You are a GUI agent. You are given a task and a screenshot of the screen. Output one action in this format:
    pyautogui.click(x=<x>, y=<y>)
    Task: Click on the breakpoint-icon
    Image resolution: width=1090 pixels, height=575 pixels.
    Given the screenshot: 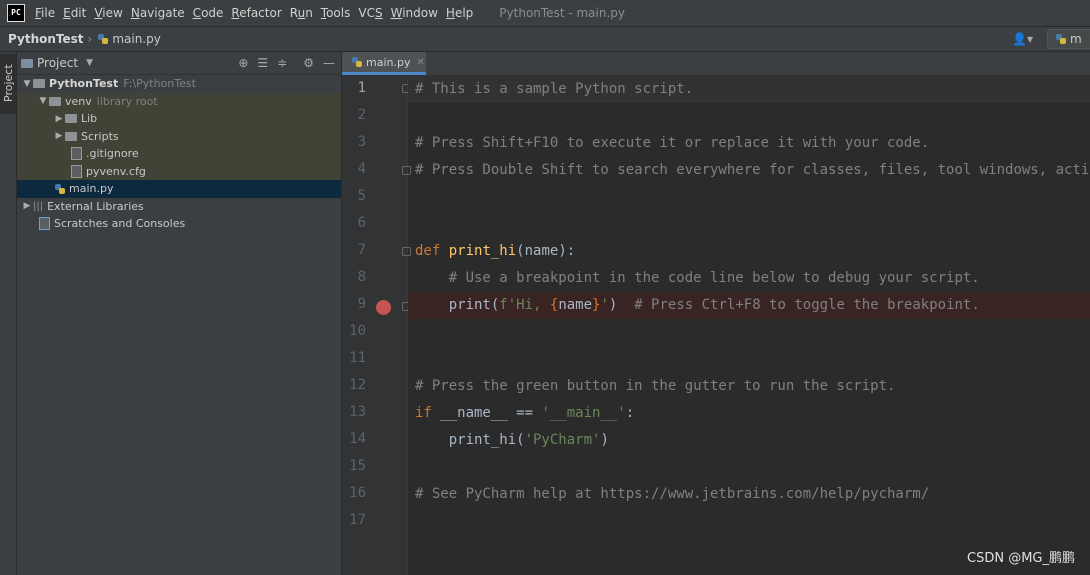 What is the action you would take?
    pyautogui.click(x=383, y=307)
    